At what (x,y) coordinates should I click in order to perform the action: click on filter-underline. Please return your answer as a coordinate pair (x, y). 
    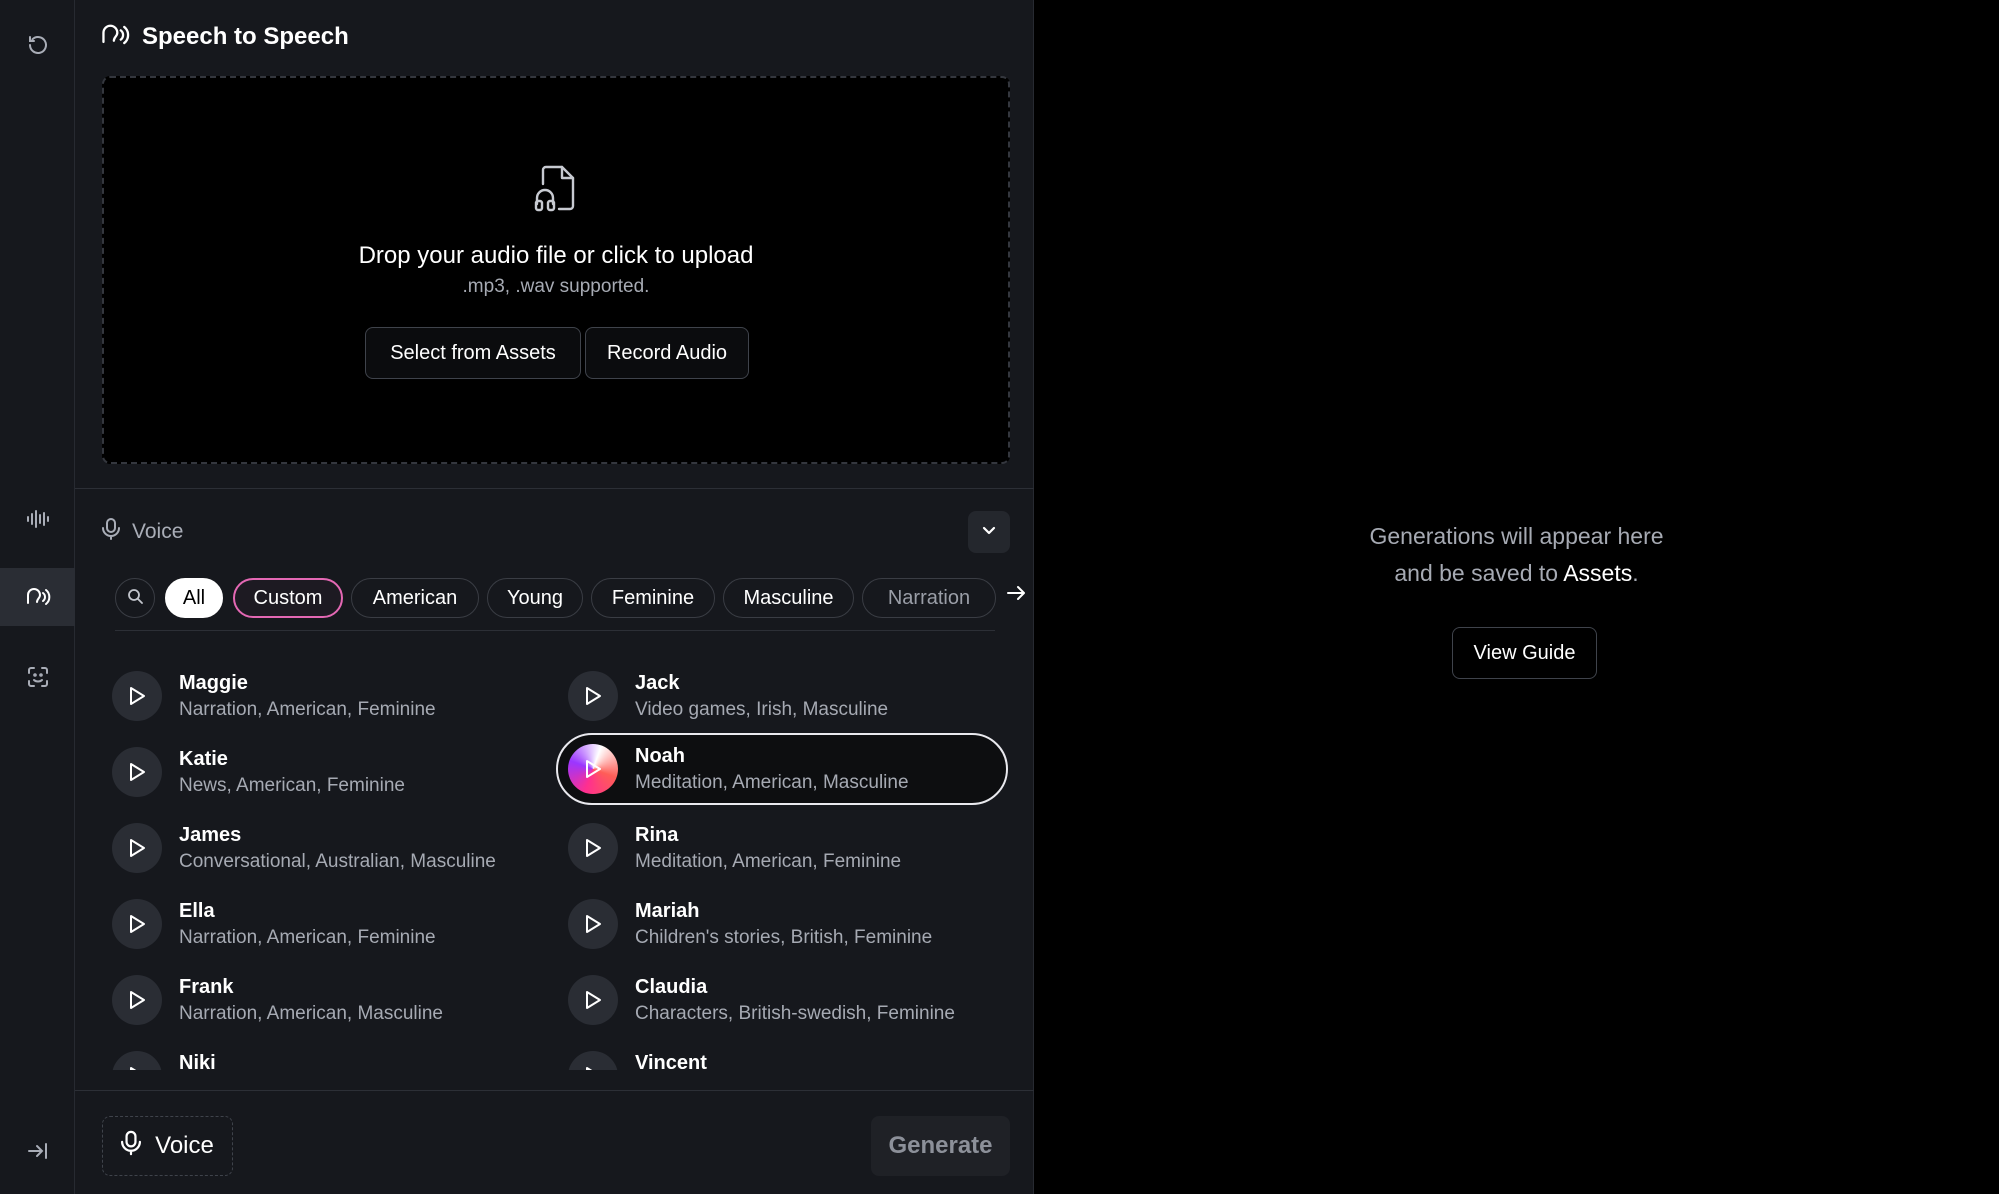
    Looking at the image, I should click on (555, 630).